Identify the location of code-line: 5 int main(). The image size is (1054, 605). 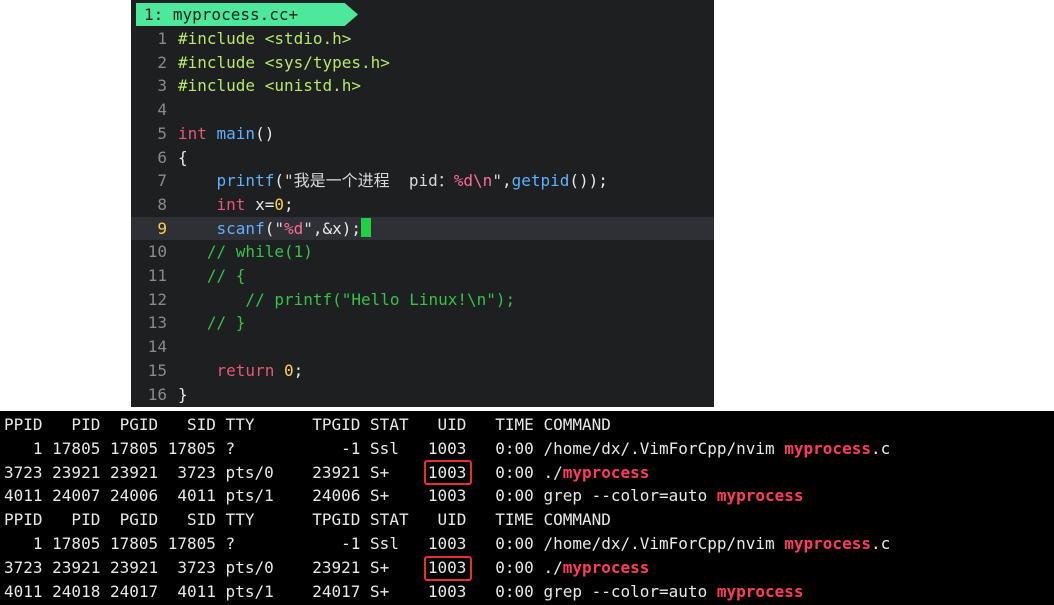
(422, 134).